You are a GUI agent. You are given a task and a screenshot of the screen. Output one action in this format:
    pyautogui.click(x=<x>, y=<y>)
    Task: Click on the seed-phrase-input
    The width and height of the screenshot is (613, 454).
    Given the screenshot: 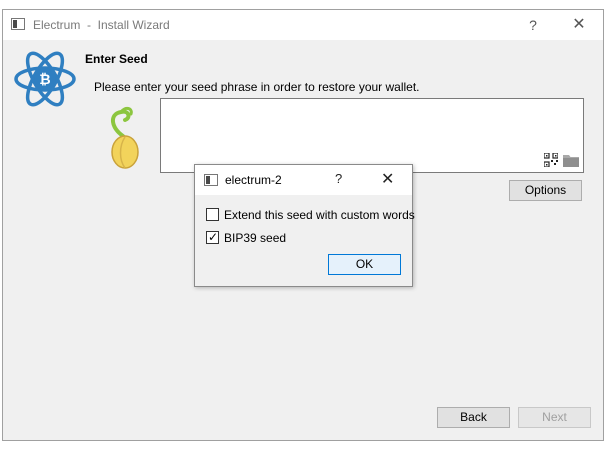 What is the action you would take?
    pyautogui.click(x=372, y=135)
    